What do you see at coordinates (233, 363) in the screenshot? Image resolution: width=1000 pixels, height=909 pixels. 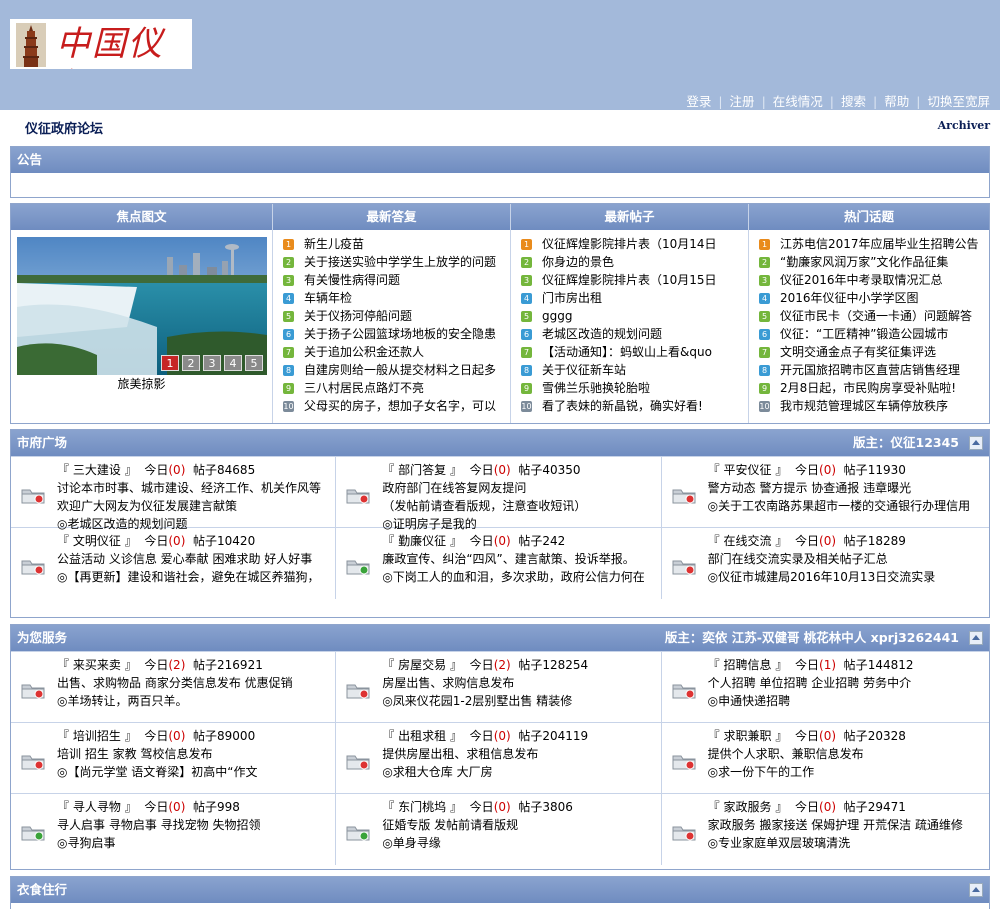 I see `pager-page-4: 4` at bounding box center [233, 363].